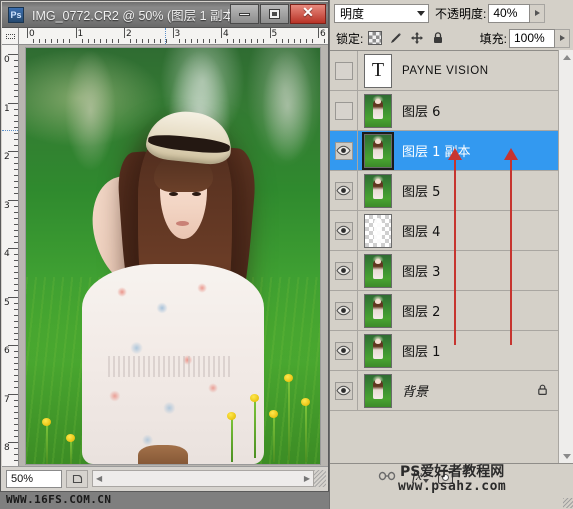 This screenshot has height=509, width=573. I want to click on horizontal-ruler: 0 1 2 3 4 5 6, so click(173, 36).